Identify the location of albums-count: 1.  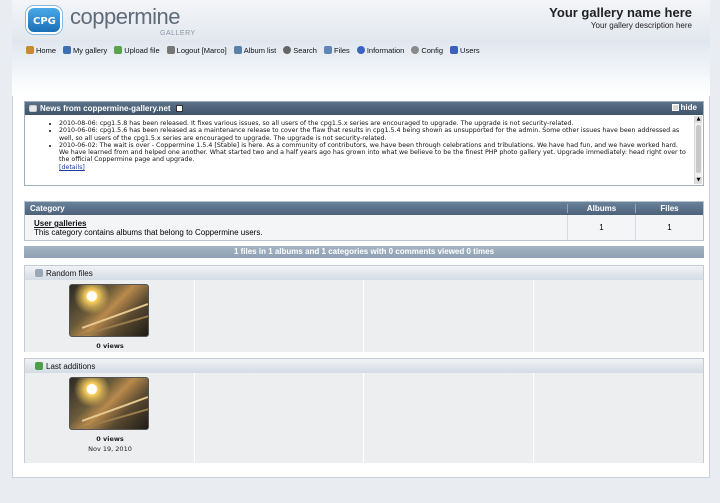
(601, 227).